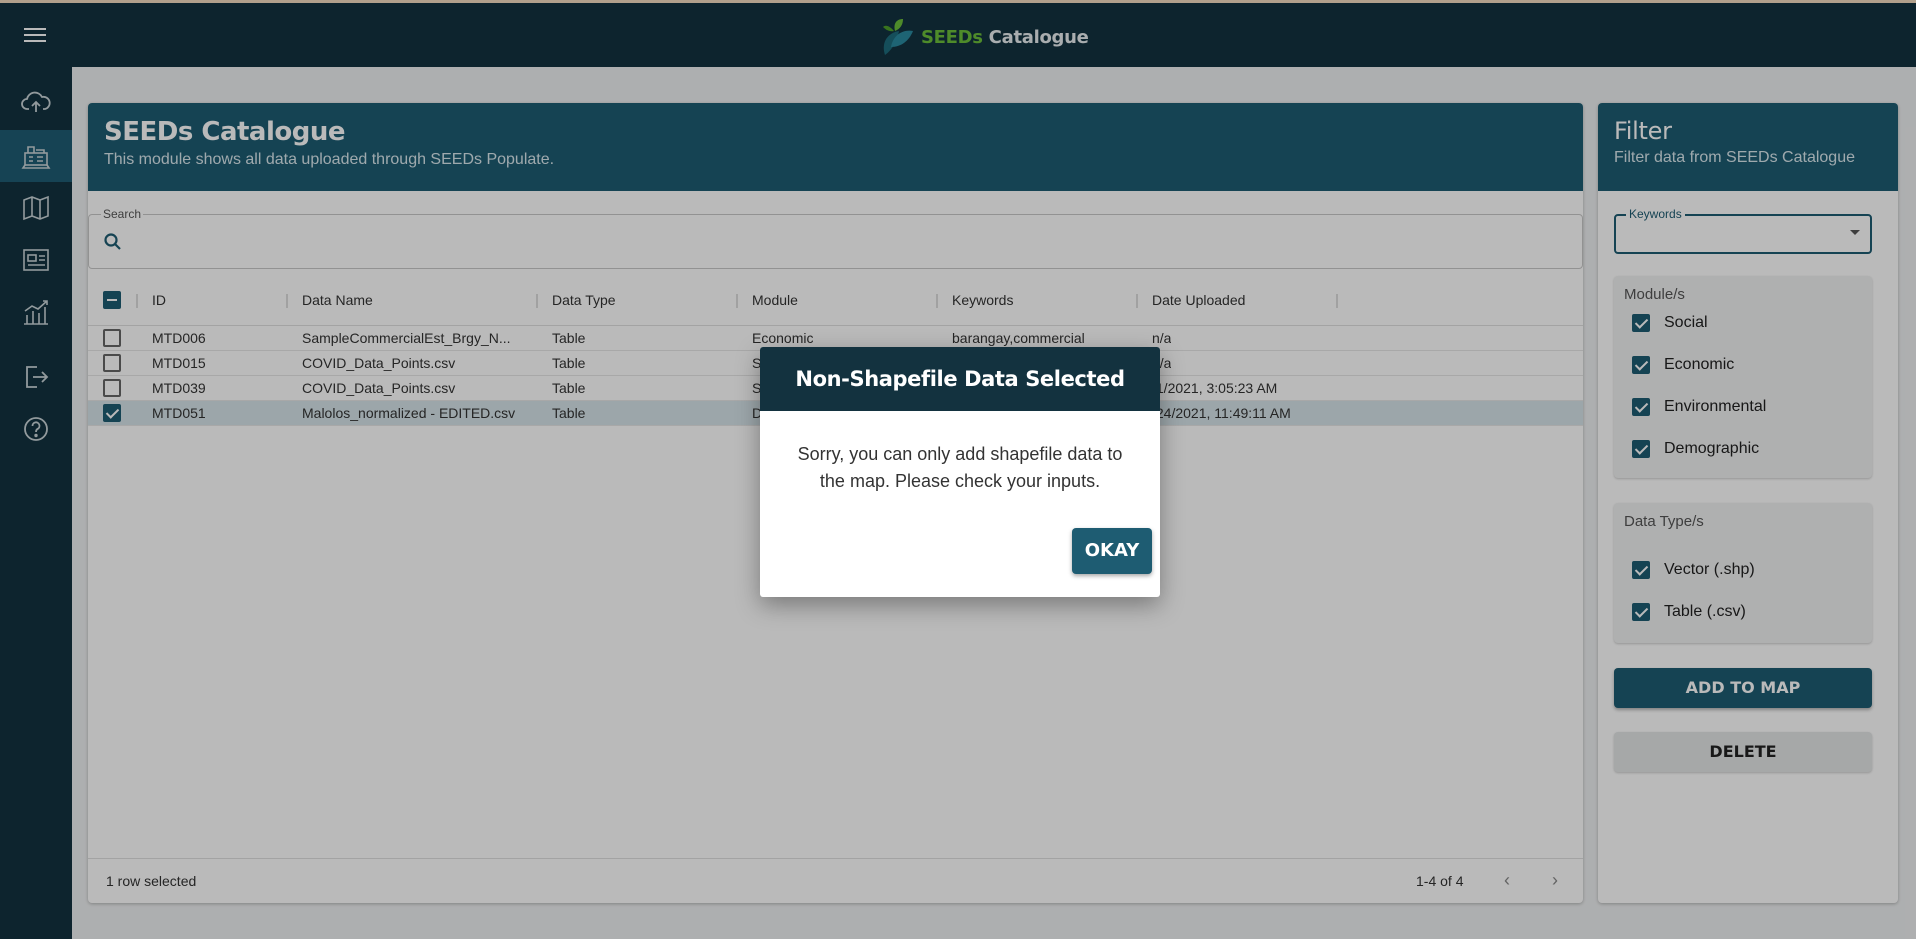 Image resolution: width=1916 pixels, height=939 pixels. I want to click on dialog-title: Non-Shapefile Data Selected, so click(960, 379).